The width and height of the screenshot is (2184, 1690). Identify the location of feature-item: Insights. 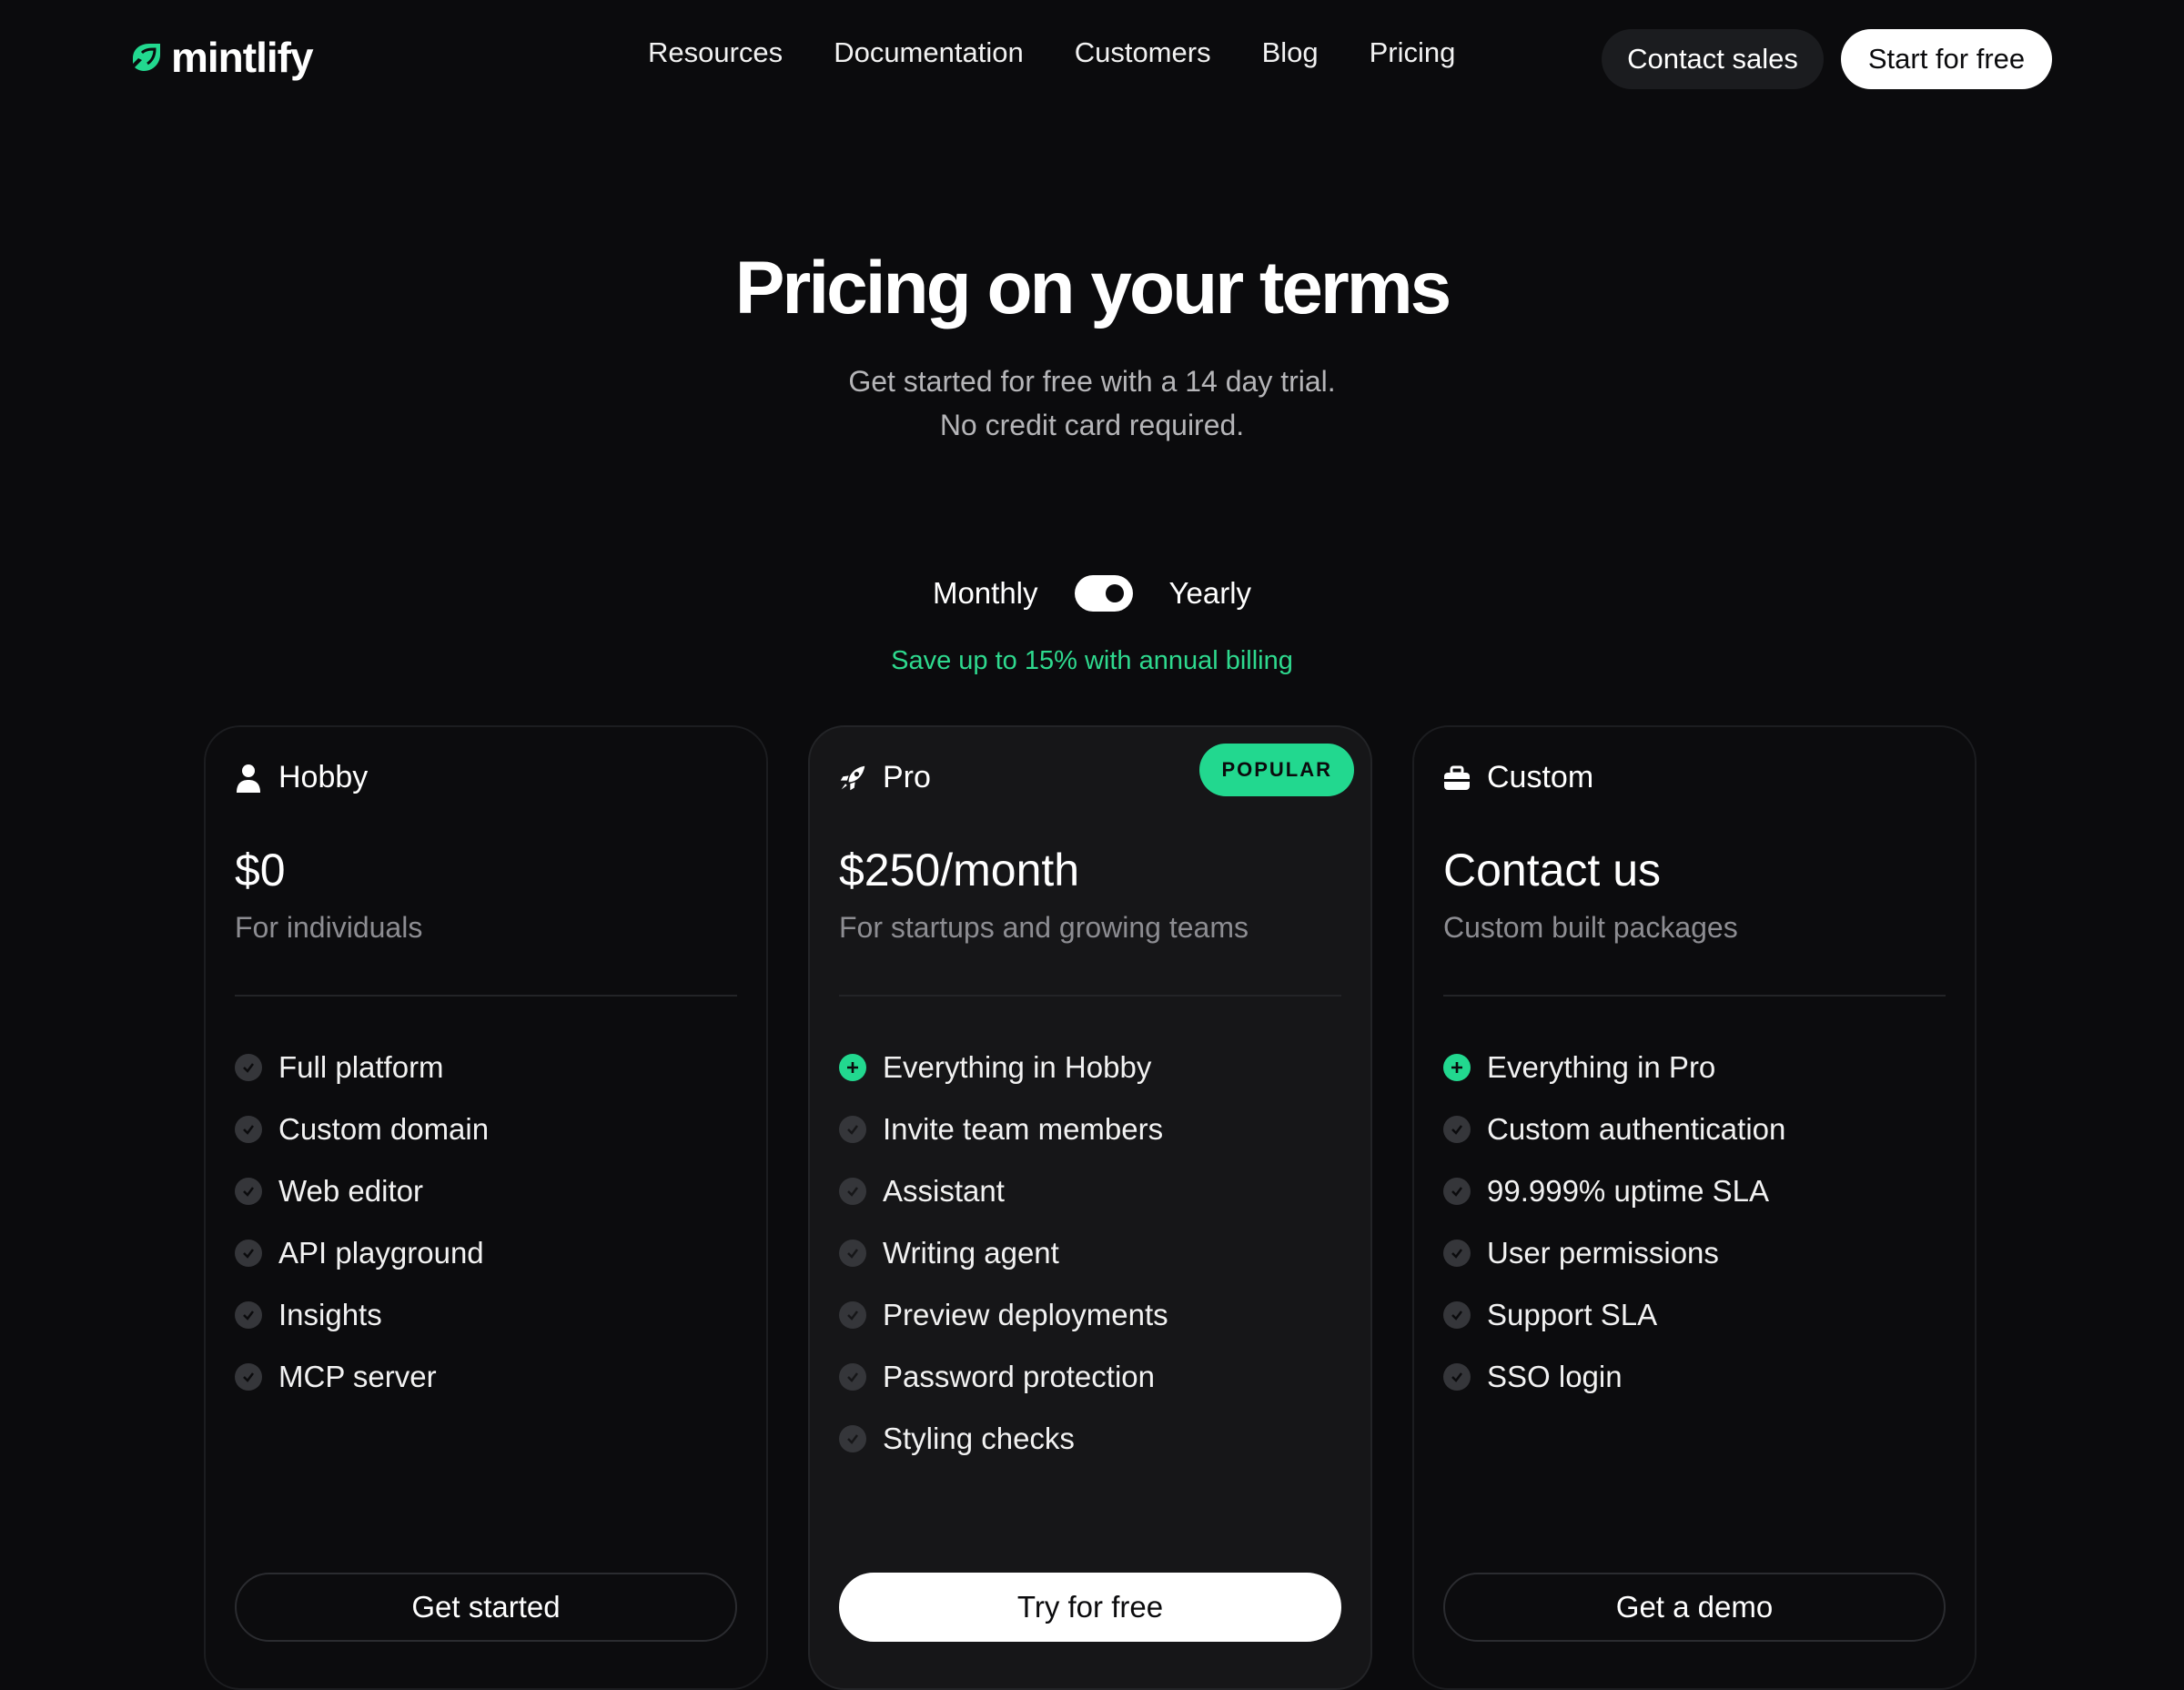
(362, 1315).